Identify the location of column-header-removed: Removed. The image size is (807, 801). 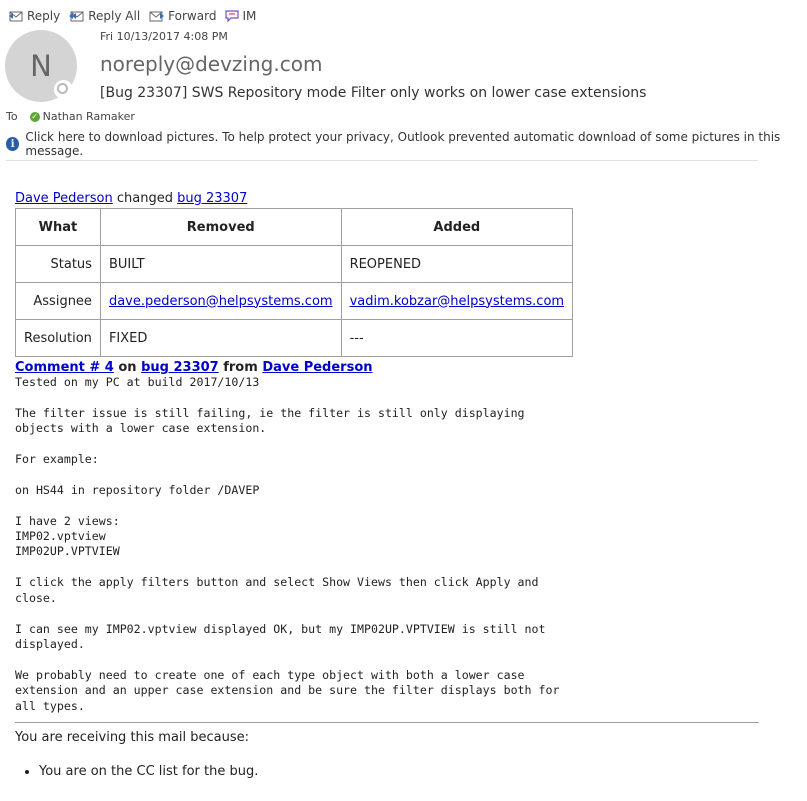
(220, 227).